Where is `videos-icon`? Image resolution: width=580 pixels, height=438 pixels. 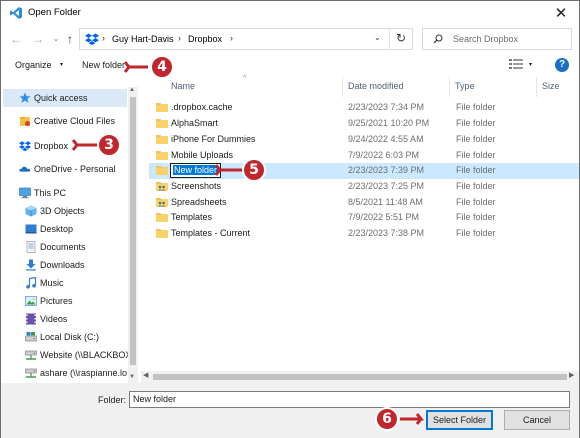 videos-icon is located at coordinates (31, 319).